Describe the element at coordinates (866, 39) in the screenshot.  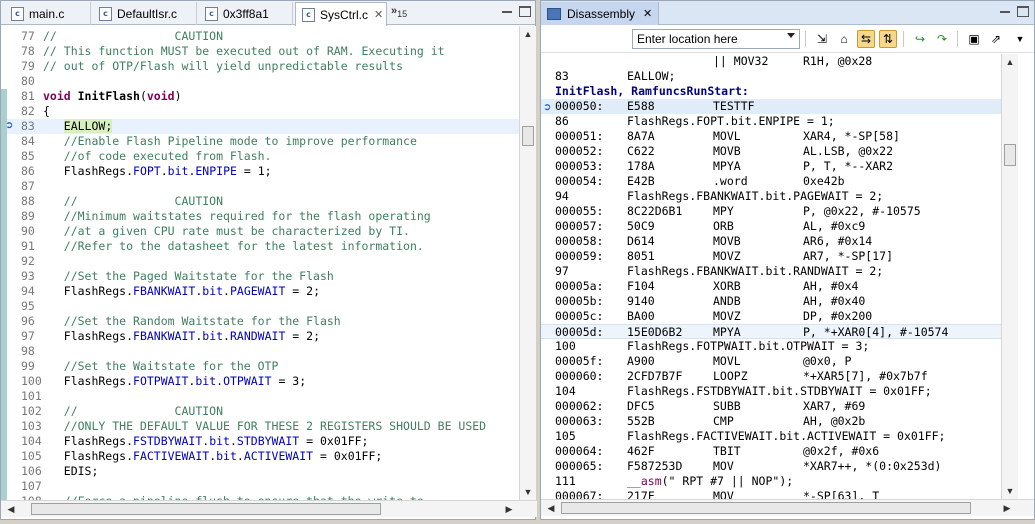
I see `link-with-active-context-icon: ⇆` at that location.